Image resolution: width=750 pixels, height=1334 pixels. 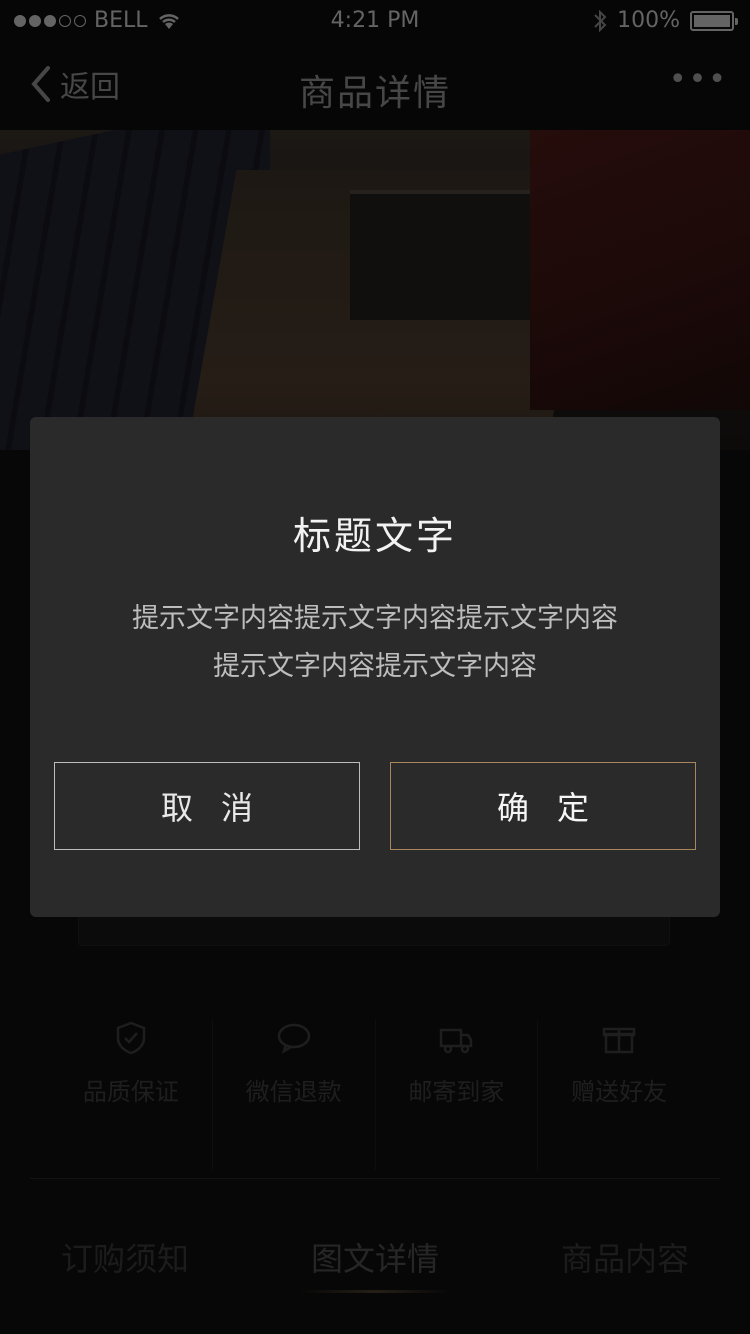 I want to click on dialog-title: 标题文字, so click(x=374, y=536).